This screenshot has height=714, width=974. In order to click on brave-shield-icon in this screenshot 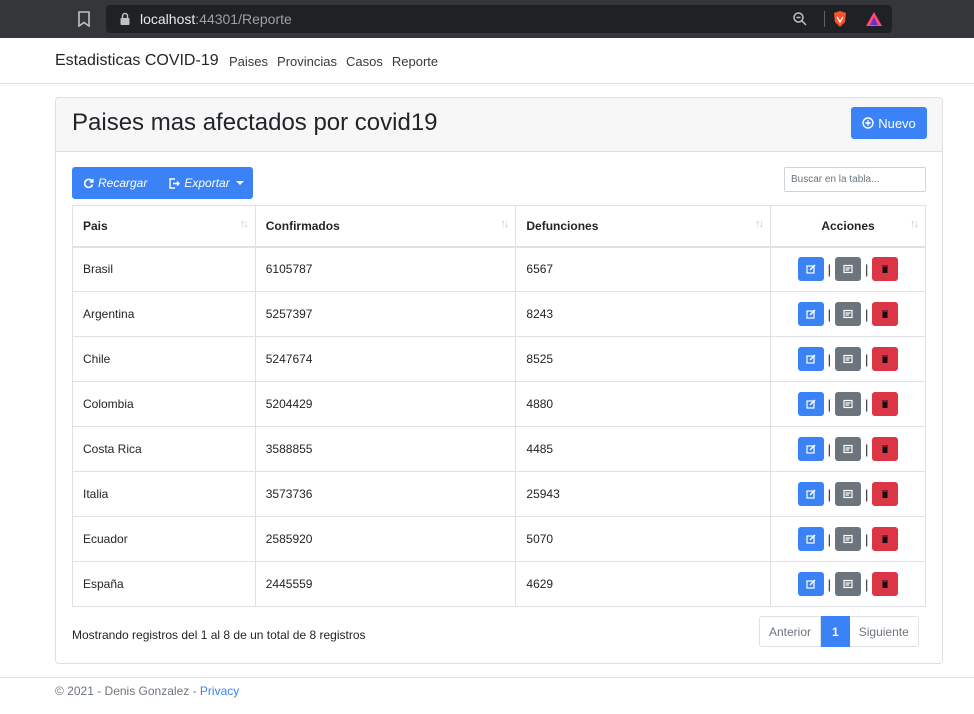, I will do `click(840, 19)`.